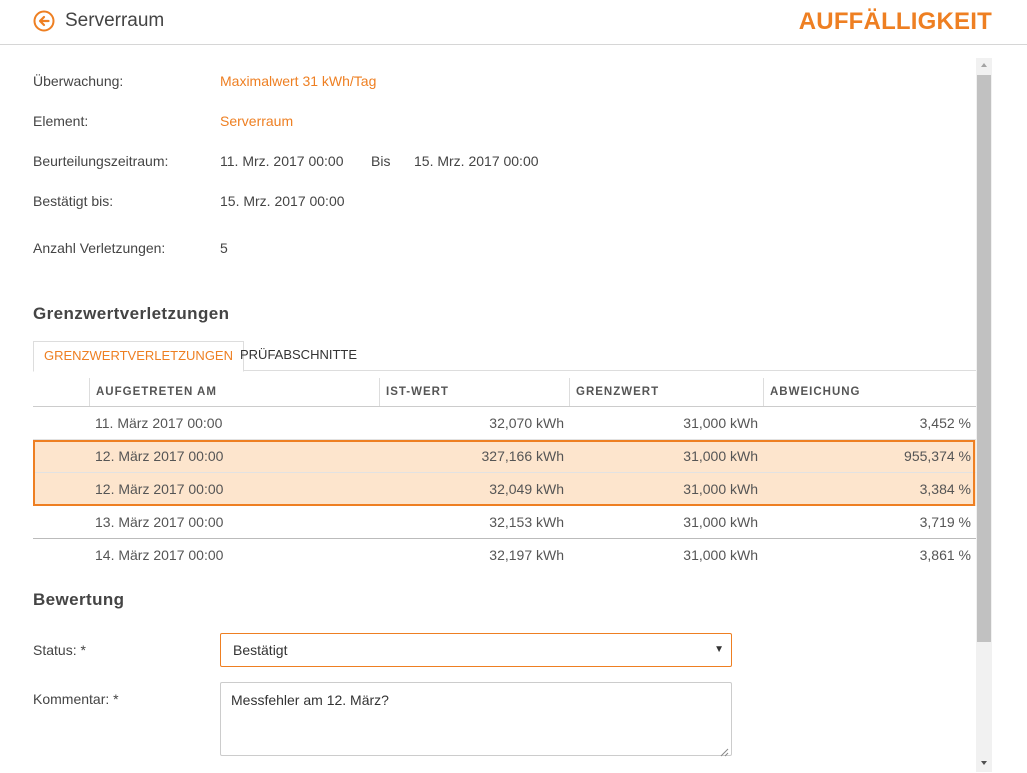 The height and width of the screenshot is (773, 1027). What do you see at coordinates (945, 489) in the screenshot?
I see `cell-deviation: 3,384 %` at bounding box center [945, 489].